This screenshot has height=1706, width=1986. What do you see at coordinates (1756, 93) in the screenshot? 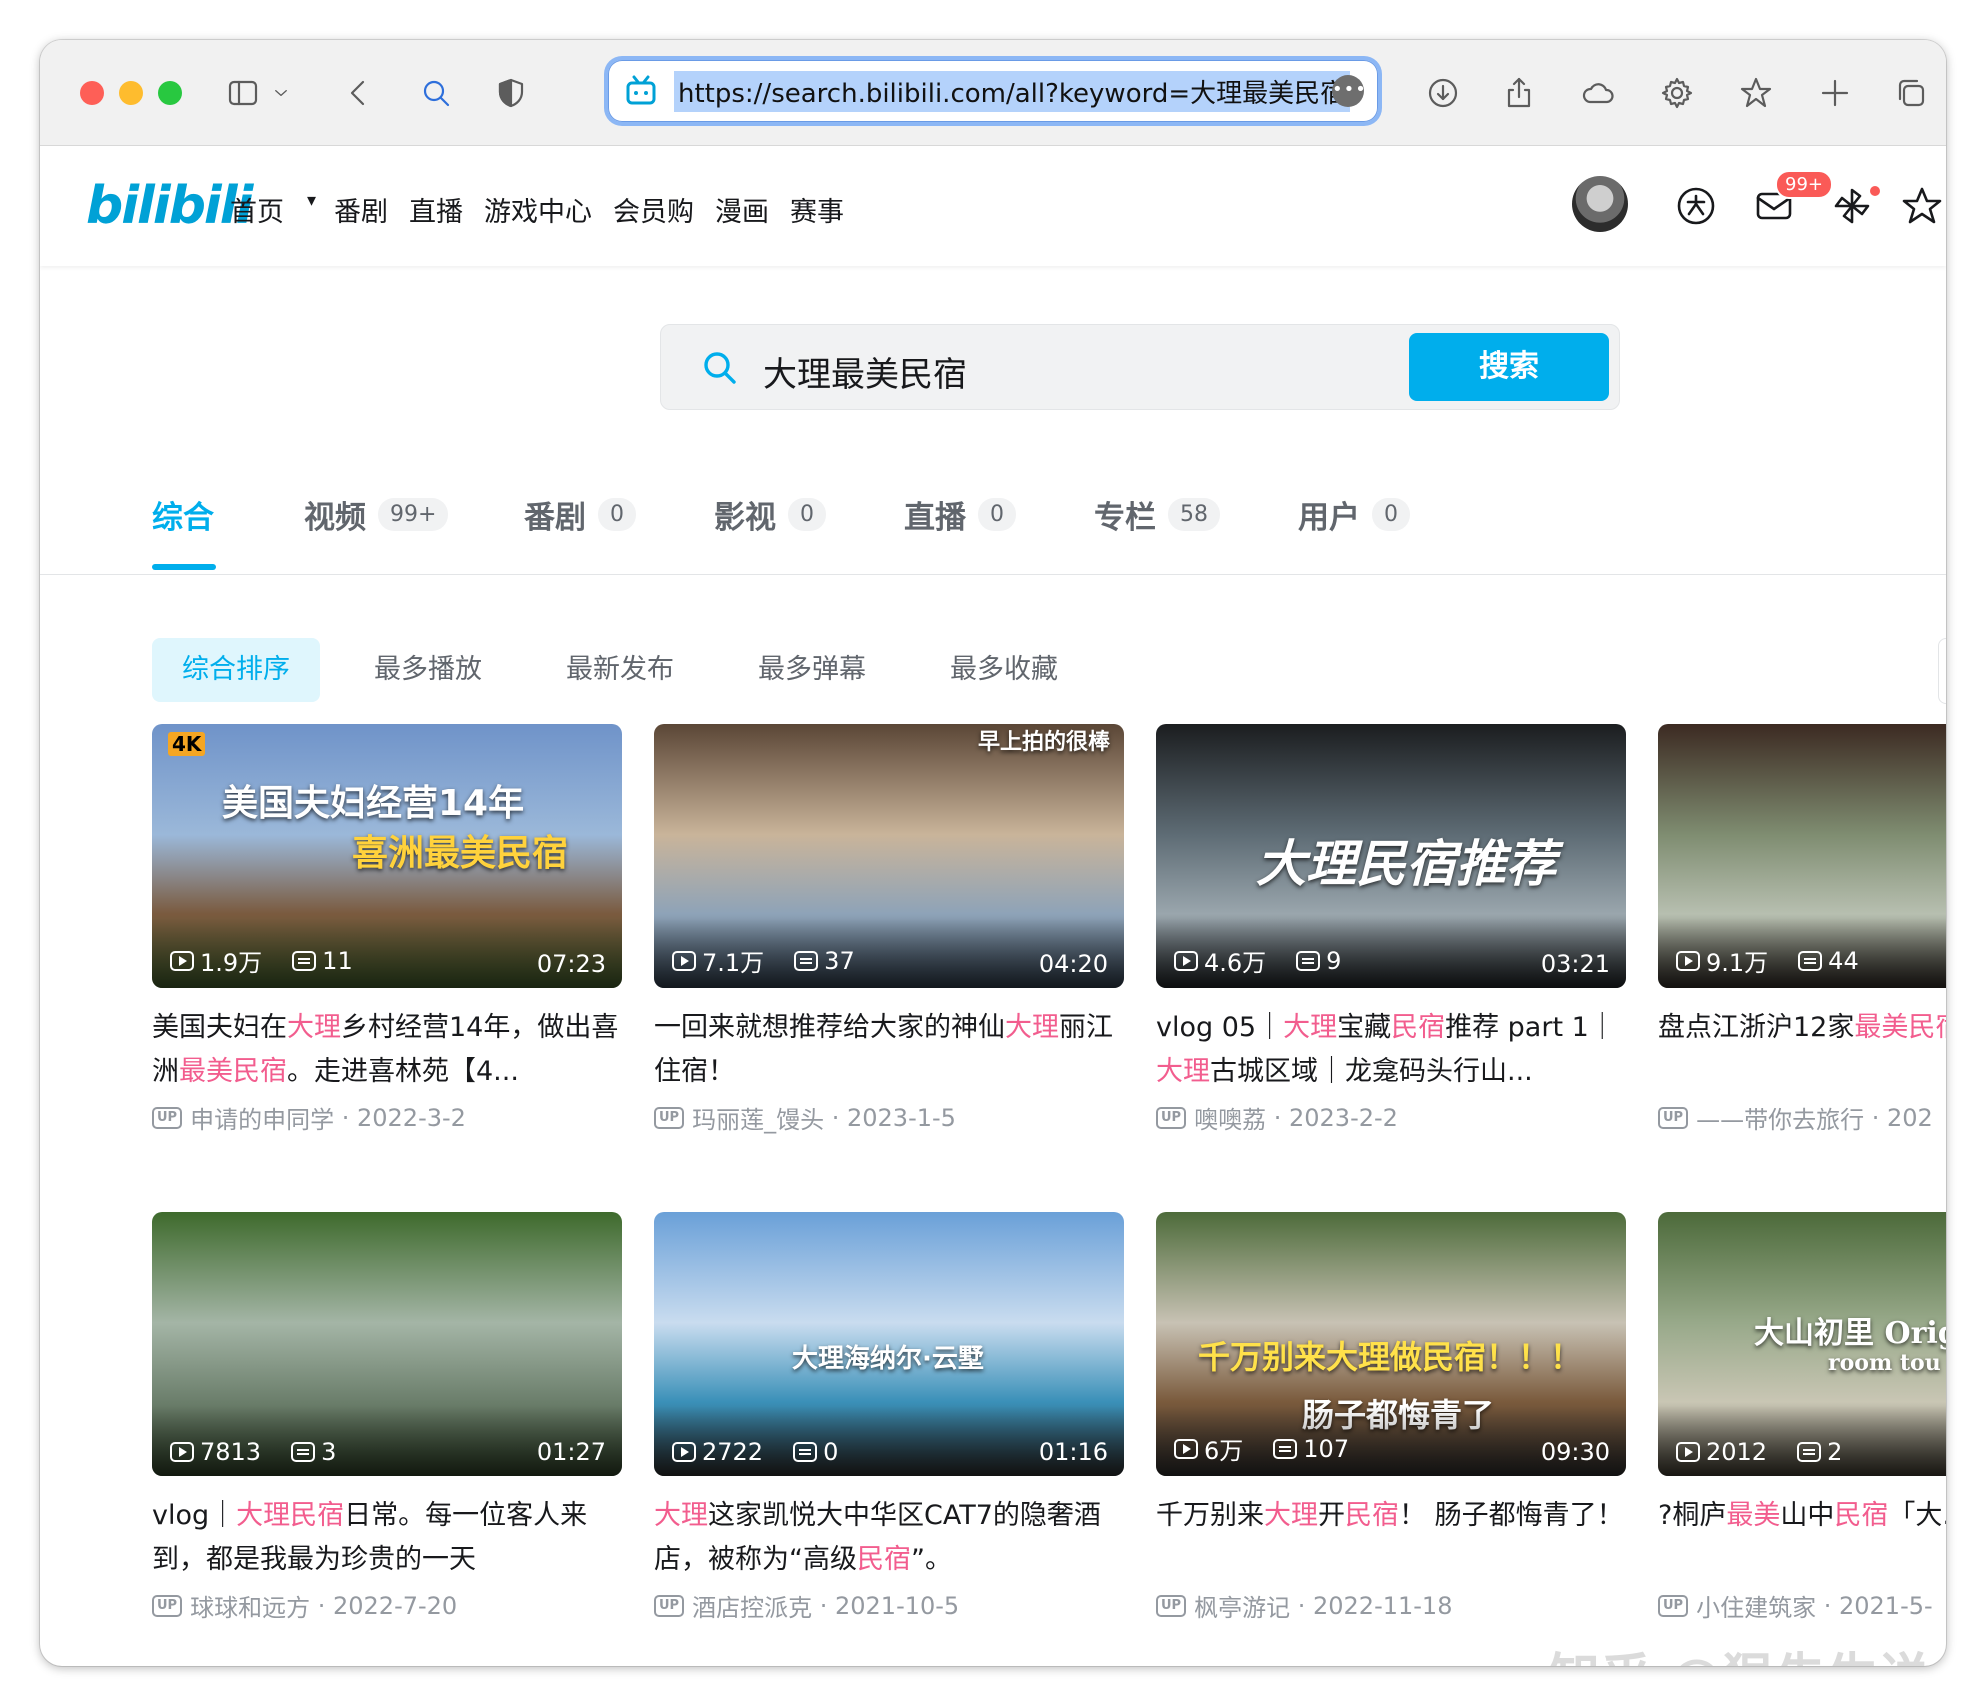
I see `star-icon` at bounding box center [1756, 93].